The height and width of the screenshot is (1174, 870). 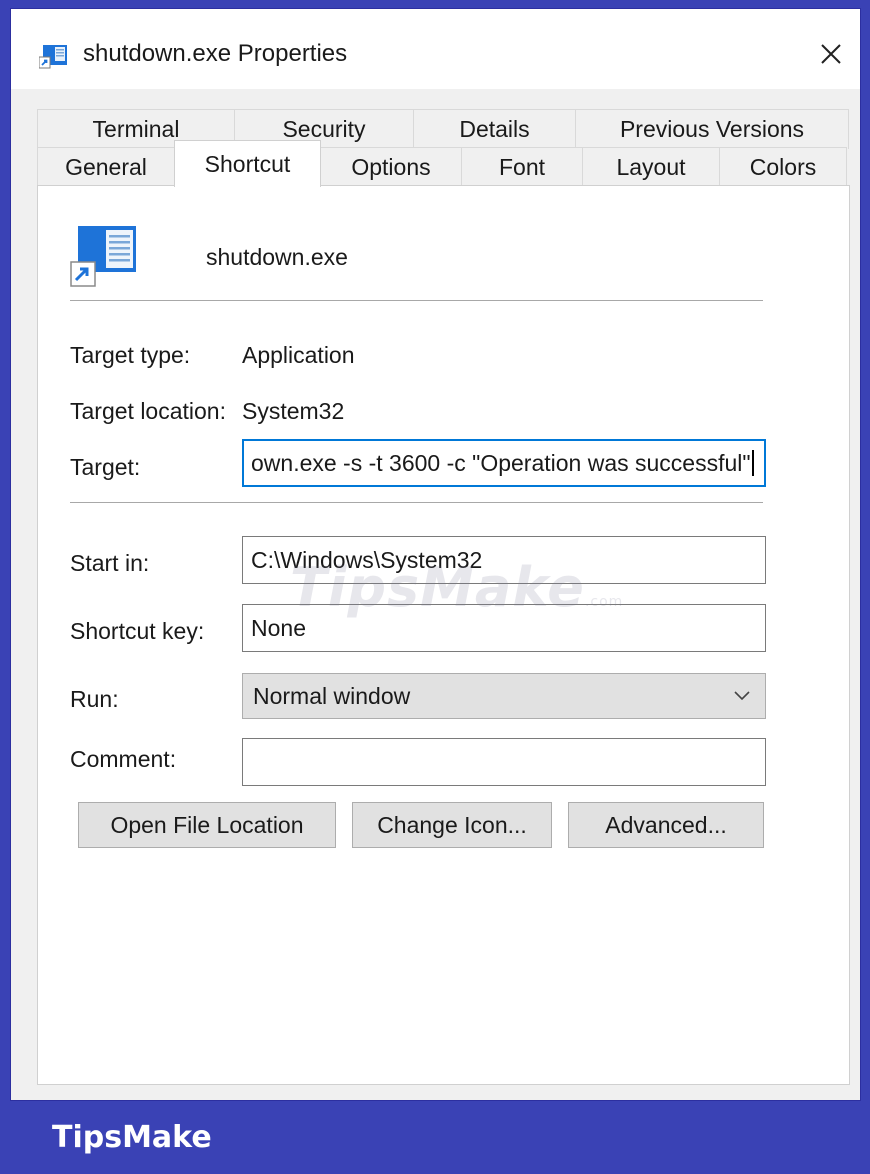 What do you see at coordinates (504, 628) in the screenshot?
I see `shortcut-key-field: None` at bounding box center [504, 628].